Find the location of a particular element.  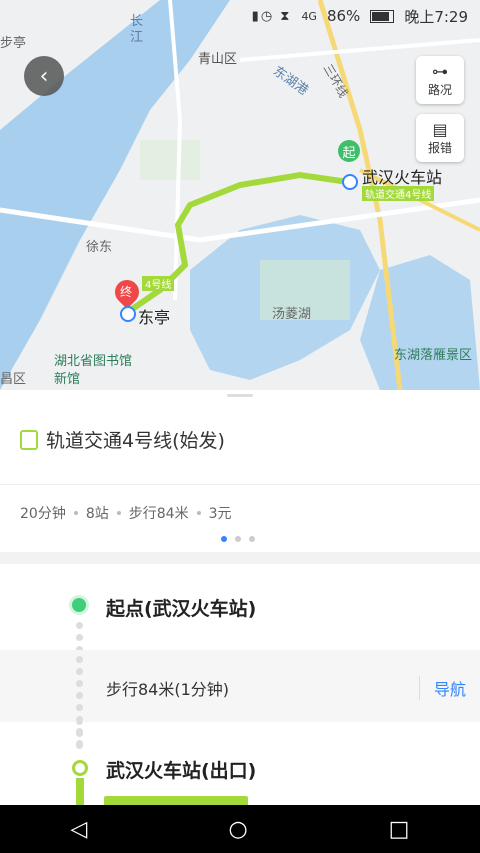

map-label: 湖北省图书馆 is located at coordinates (93, 361).